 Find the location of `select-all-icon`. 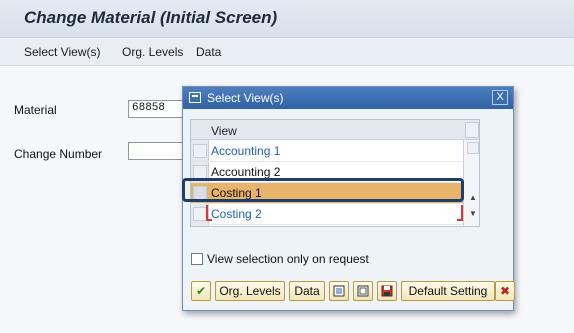

select-all-icon is located at coordinates (339, 291).